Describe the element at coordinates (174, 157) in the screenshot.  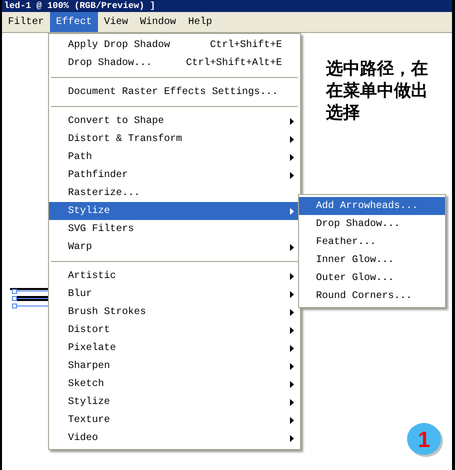
I see `menu-item: Path` at that location.